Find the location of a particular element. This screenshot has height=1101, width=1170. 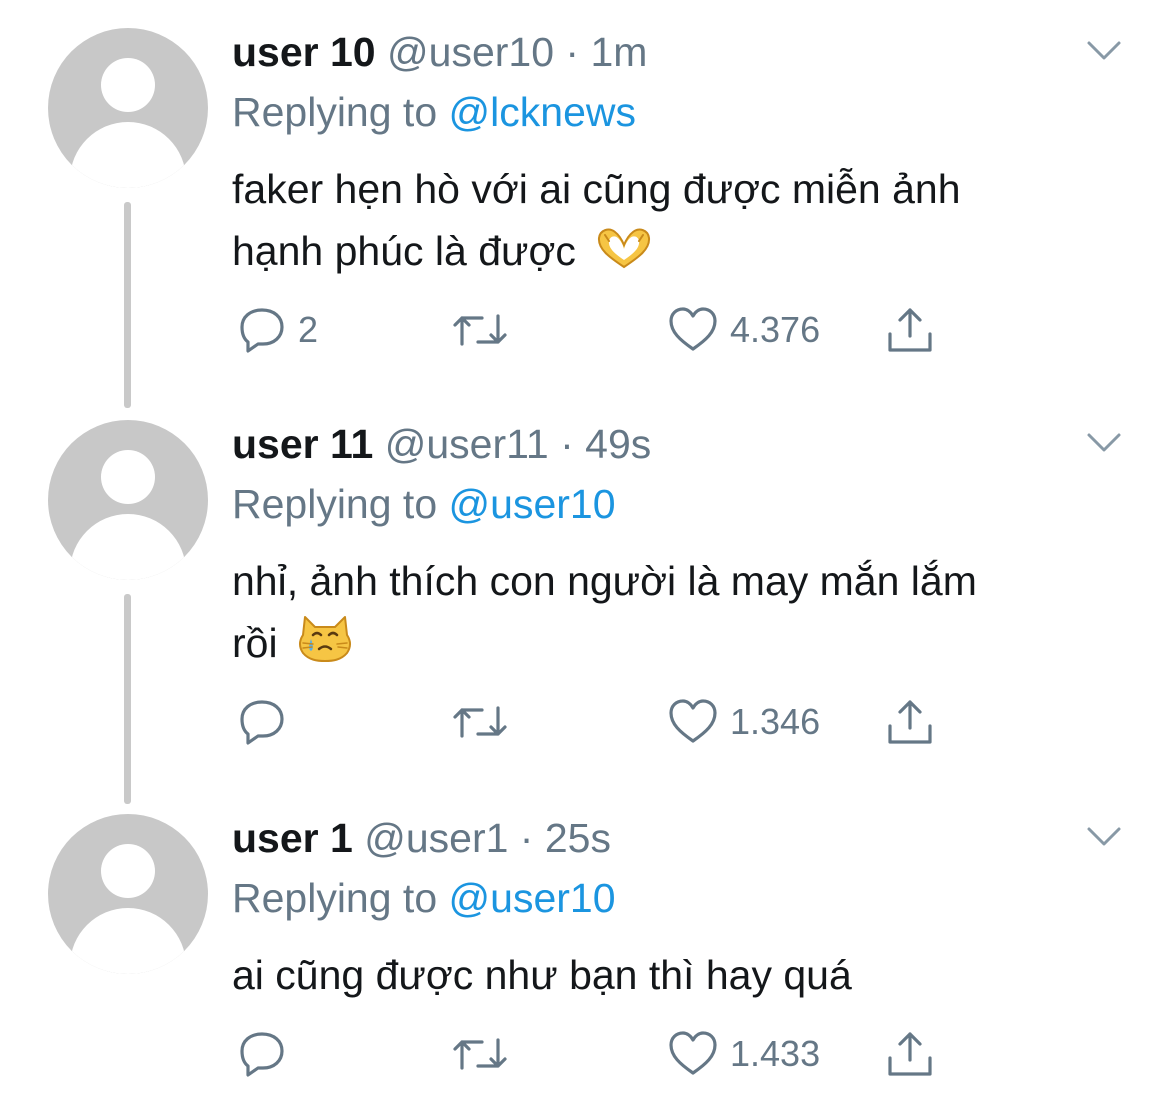

tweet-text-line: ai cũng được như bạn thì hay quá is located at coordinates (542, 975).